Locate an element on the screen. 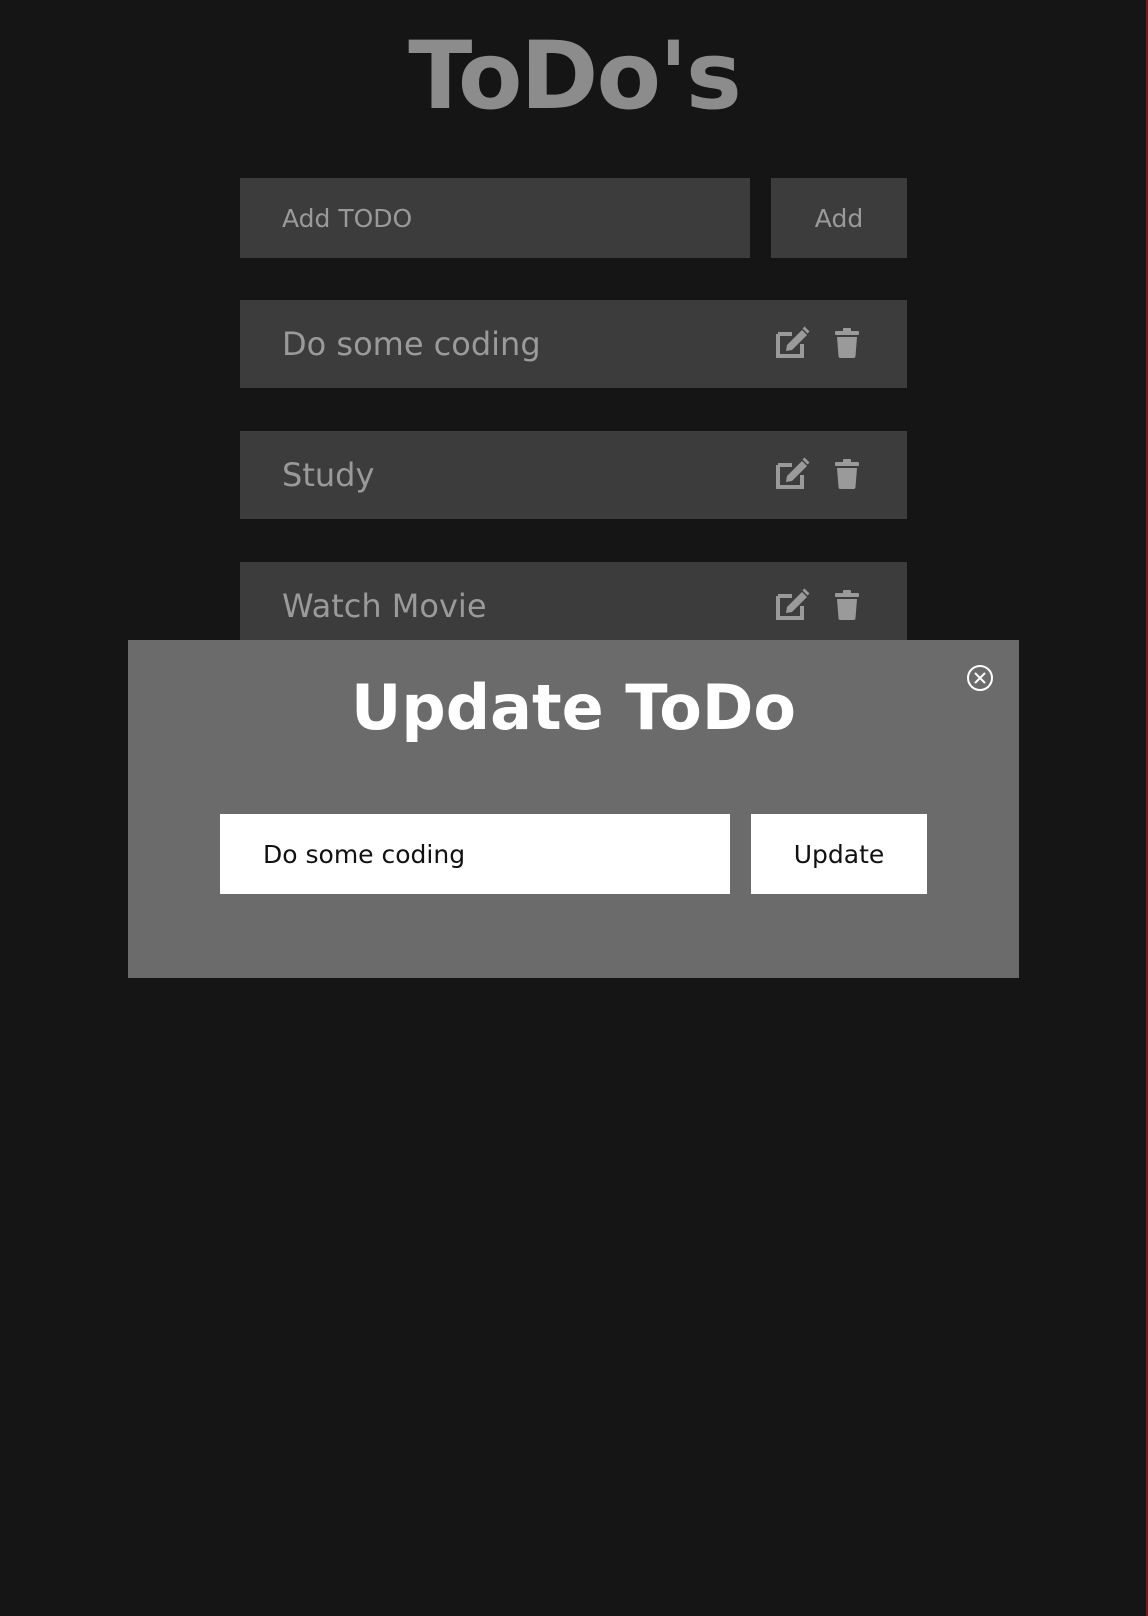 This screenshot has width=1148, height=1616. todo-item: Watch Movie is located at coordinates (573, 606).